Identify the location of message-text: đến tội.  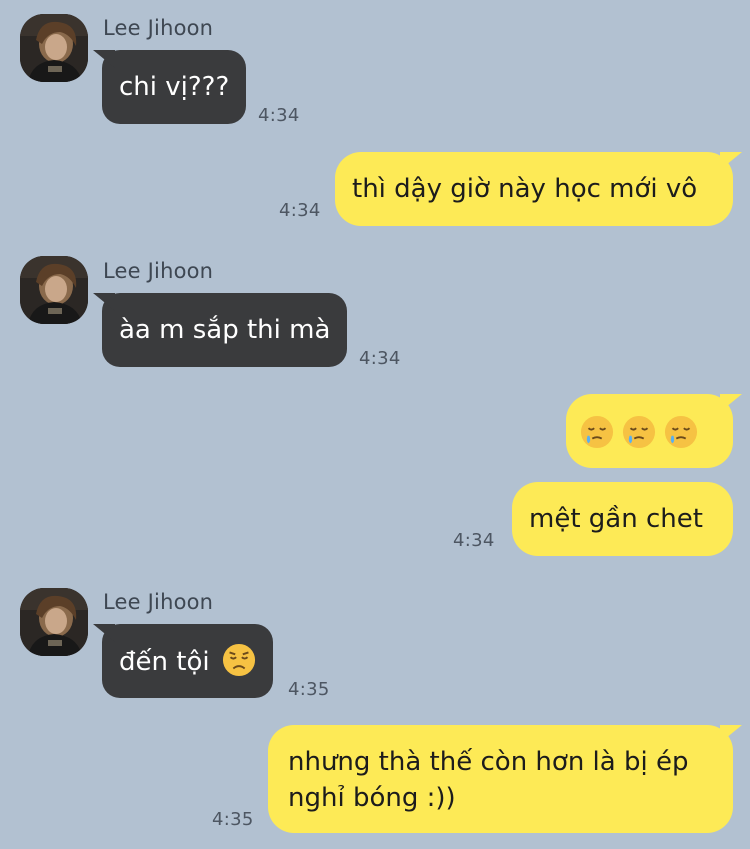
(164, 662).